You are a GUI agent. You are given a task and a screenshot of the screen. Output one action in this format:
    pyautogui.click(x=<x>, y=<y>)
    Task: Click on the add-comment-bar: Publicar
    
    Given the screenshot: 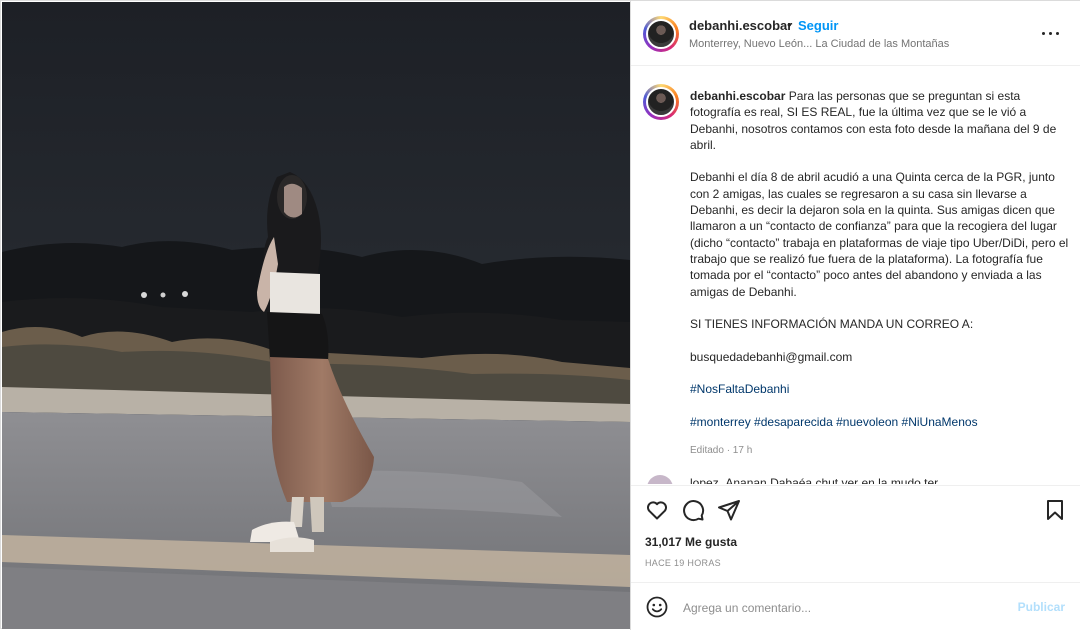 What is the action you would take?
    pyautogui.click(x=855, y=607)
    